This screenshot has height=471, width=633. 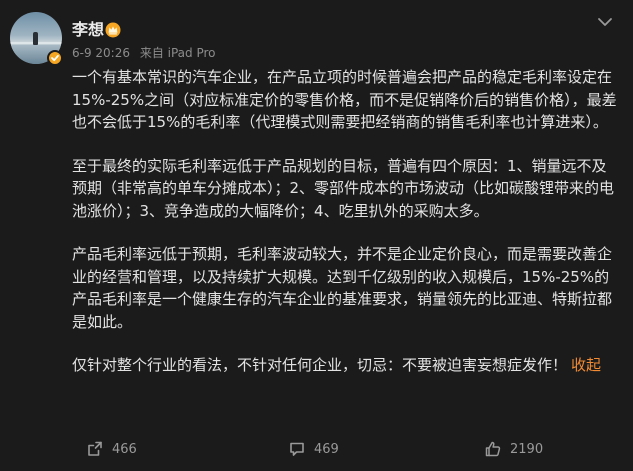 What do you see at coordinates (320, 365) in the screenshot?
I see `paragraph-4-text: 仅针对整个行业的看法，不针对任何企业，切忌：不要被迫害妄想症发作！` at bounding box center [320, 365].